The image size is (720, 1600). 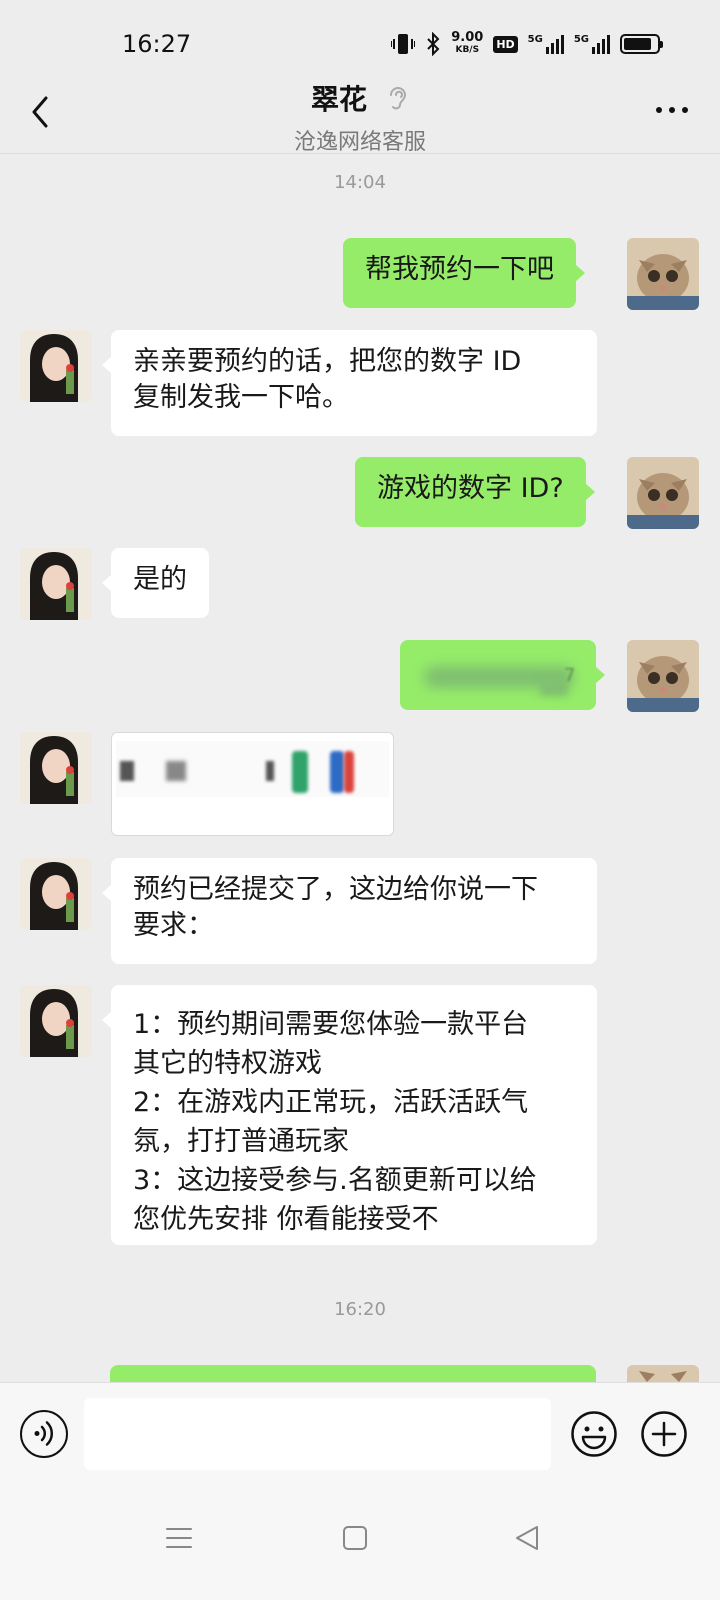 I want to click on plus-icon, so click(x=664, y=1434).